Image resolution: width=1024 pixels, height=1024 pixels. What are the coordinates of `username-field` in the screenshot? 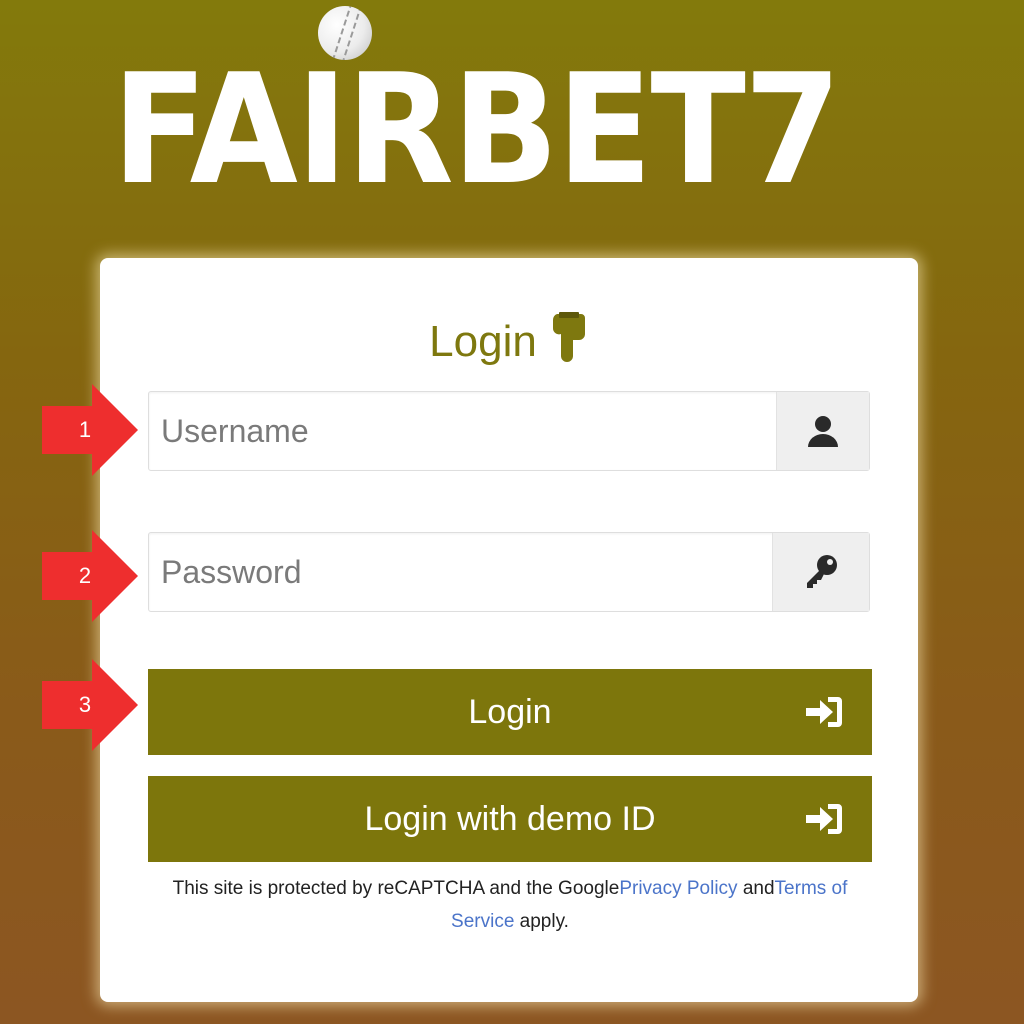 It's located at (509, 431).